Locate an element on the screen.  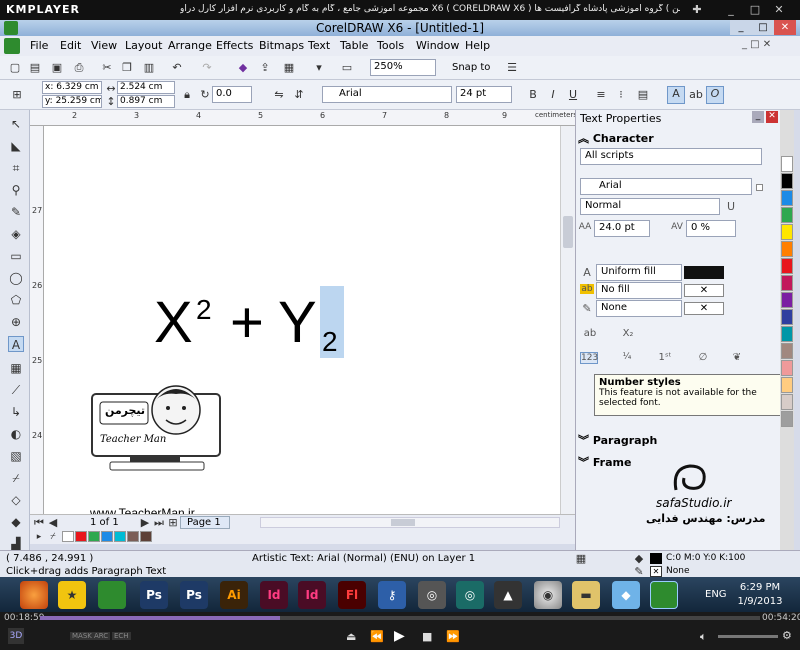
last-page-icon: ⏭ is located at coordinates (159, 523).